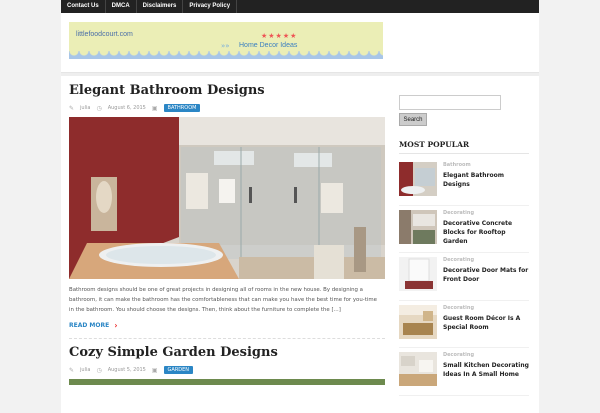  Describe the element at coordinates (126, 370) in the screenshot. I see `post-date: August 5, 2015` at that location.